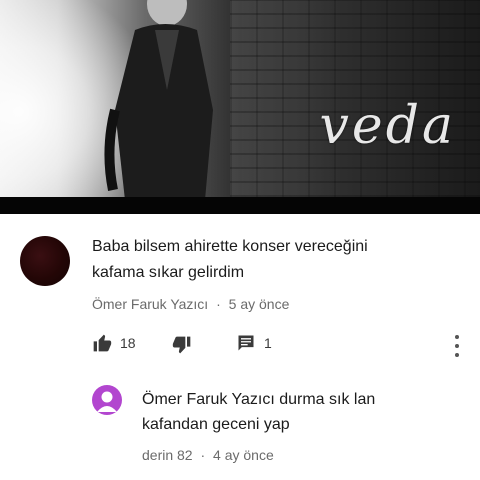  Describe the element at coordinates (230, 246) in the screenshot. I see `comment-text-line-1: Baba bilsem ahirette konser vereceğini` at that location.